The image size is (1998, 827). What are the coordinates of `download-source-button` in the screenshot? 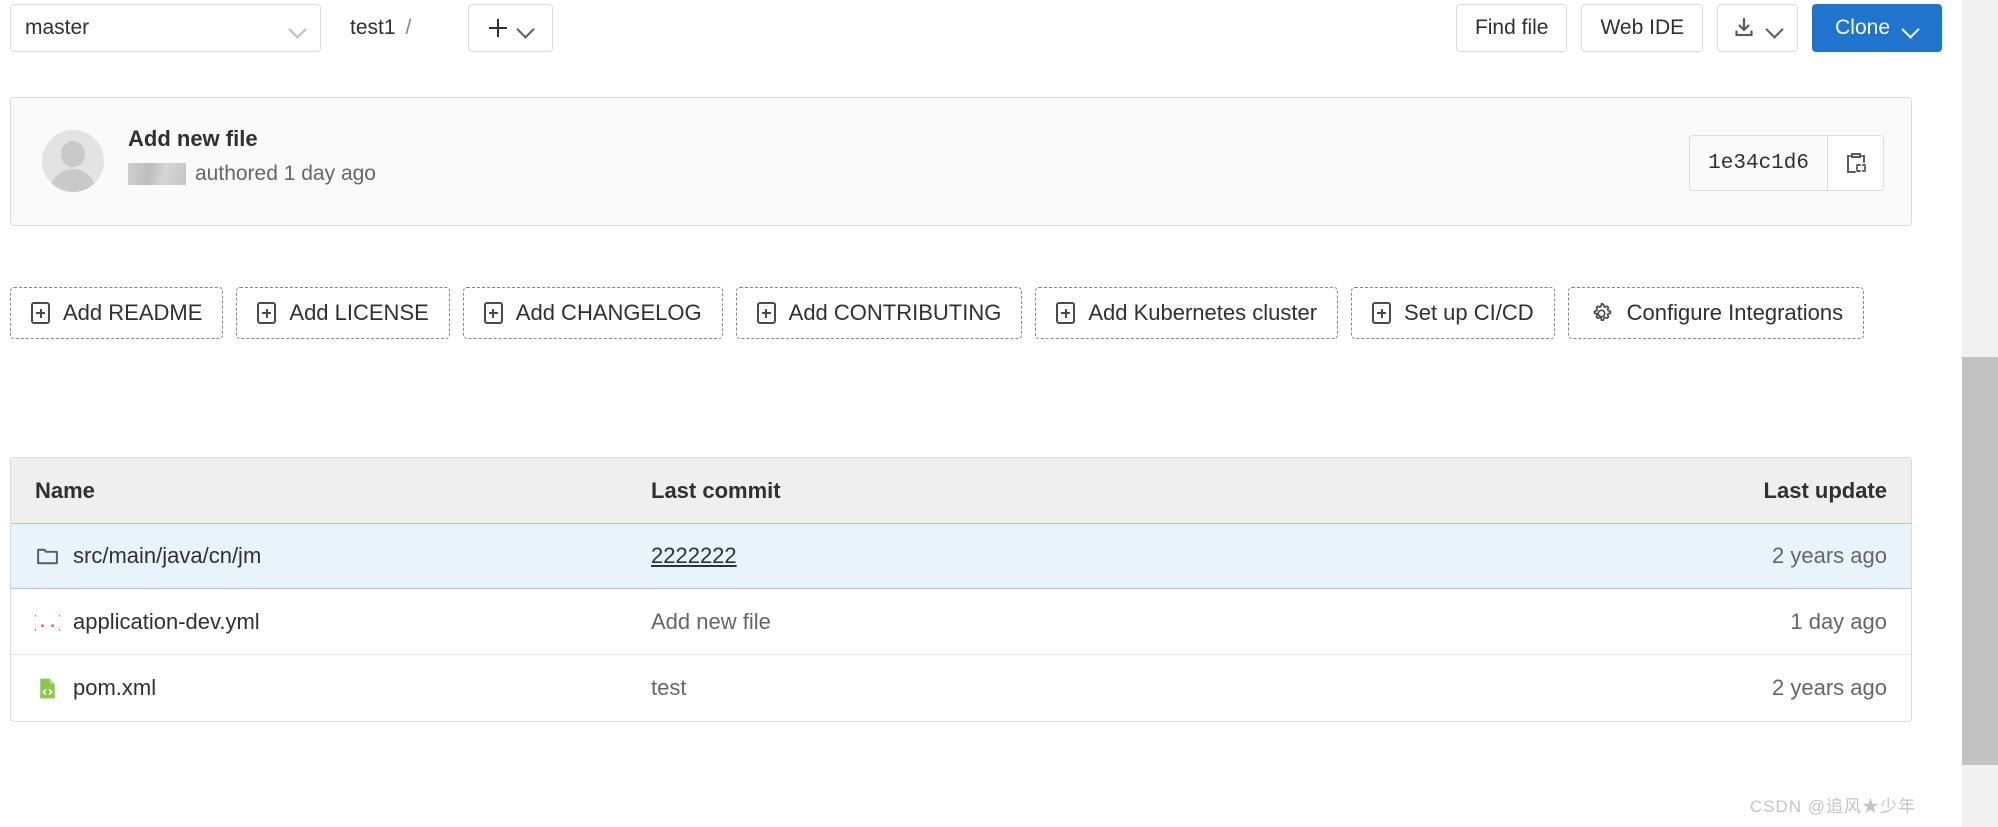 It's located at (1758, 28).